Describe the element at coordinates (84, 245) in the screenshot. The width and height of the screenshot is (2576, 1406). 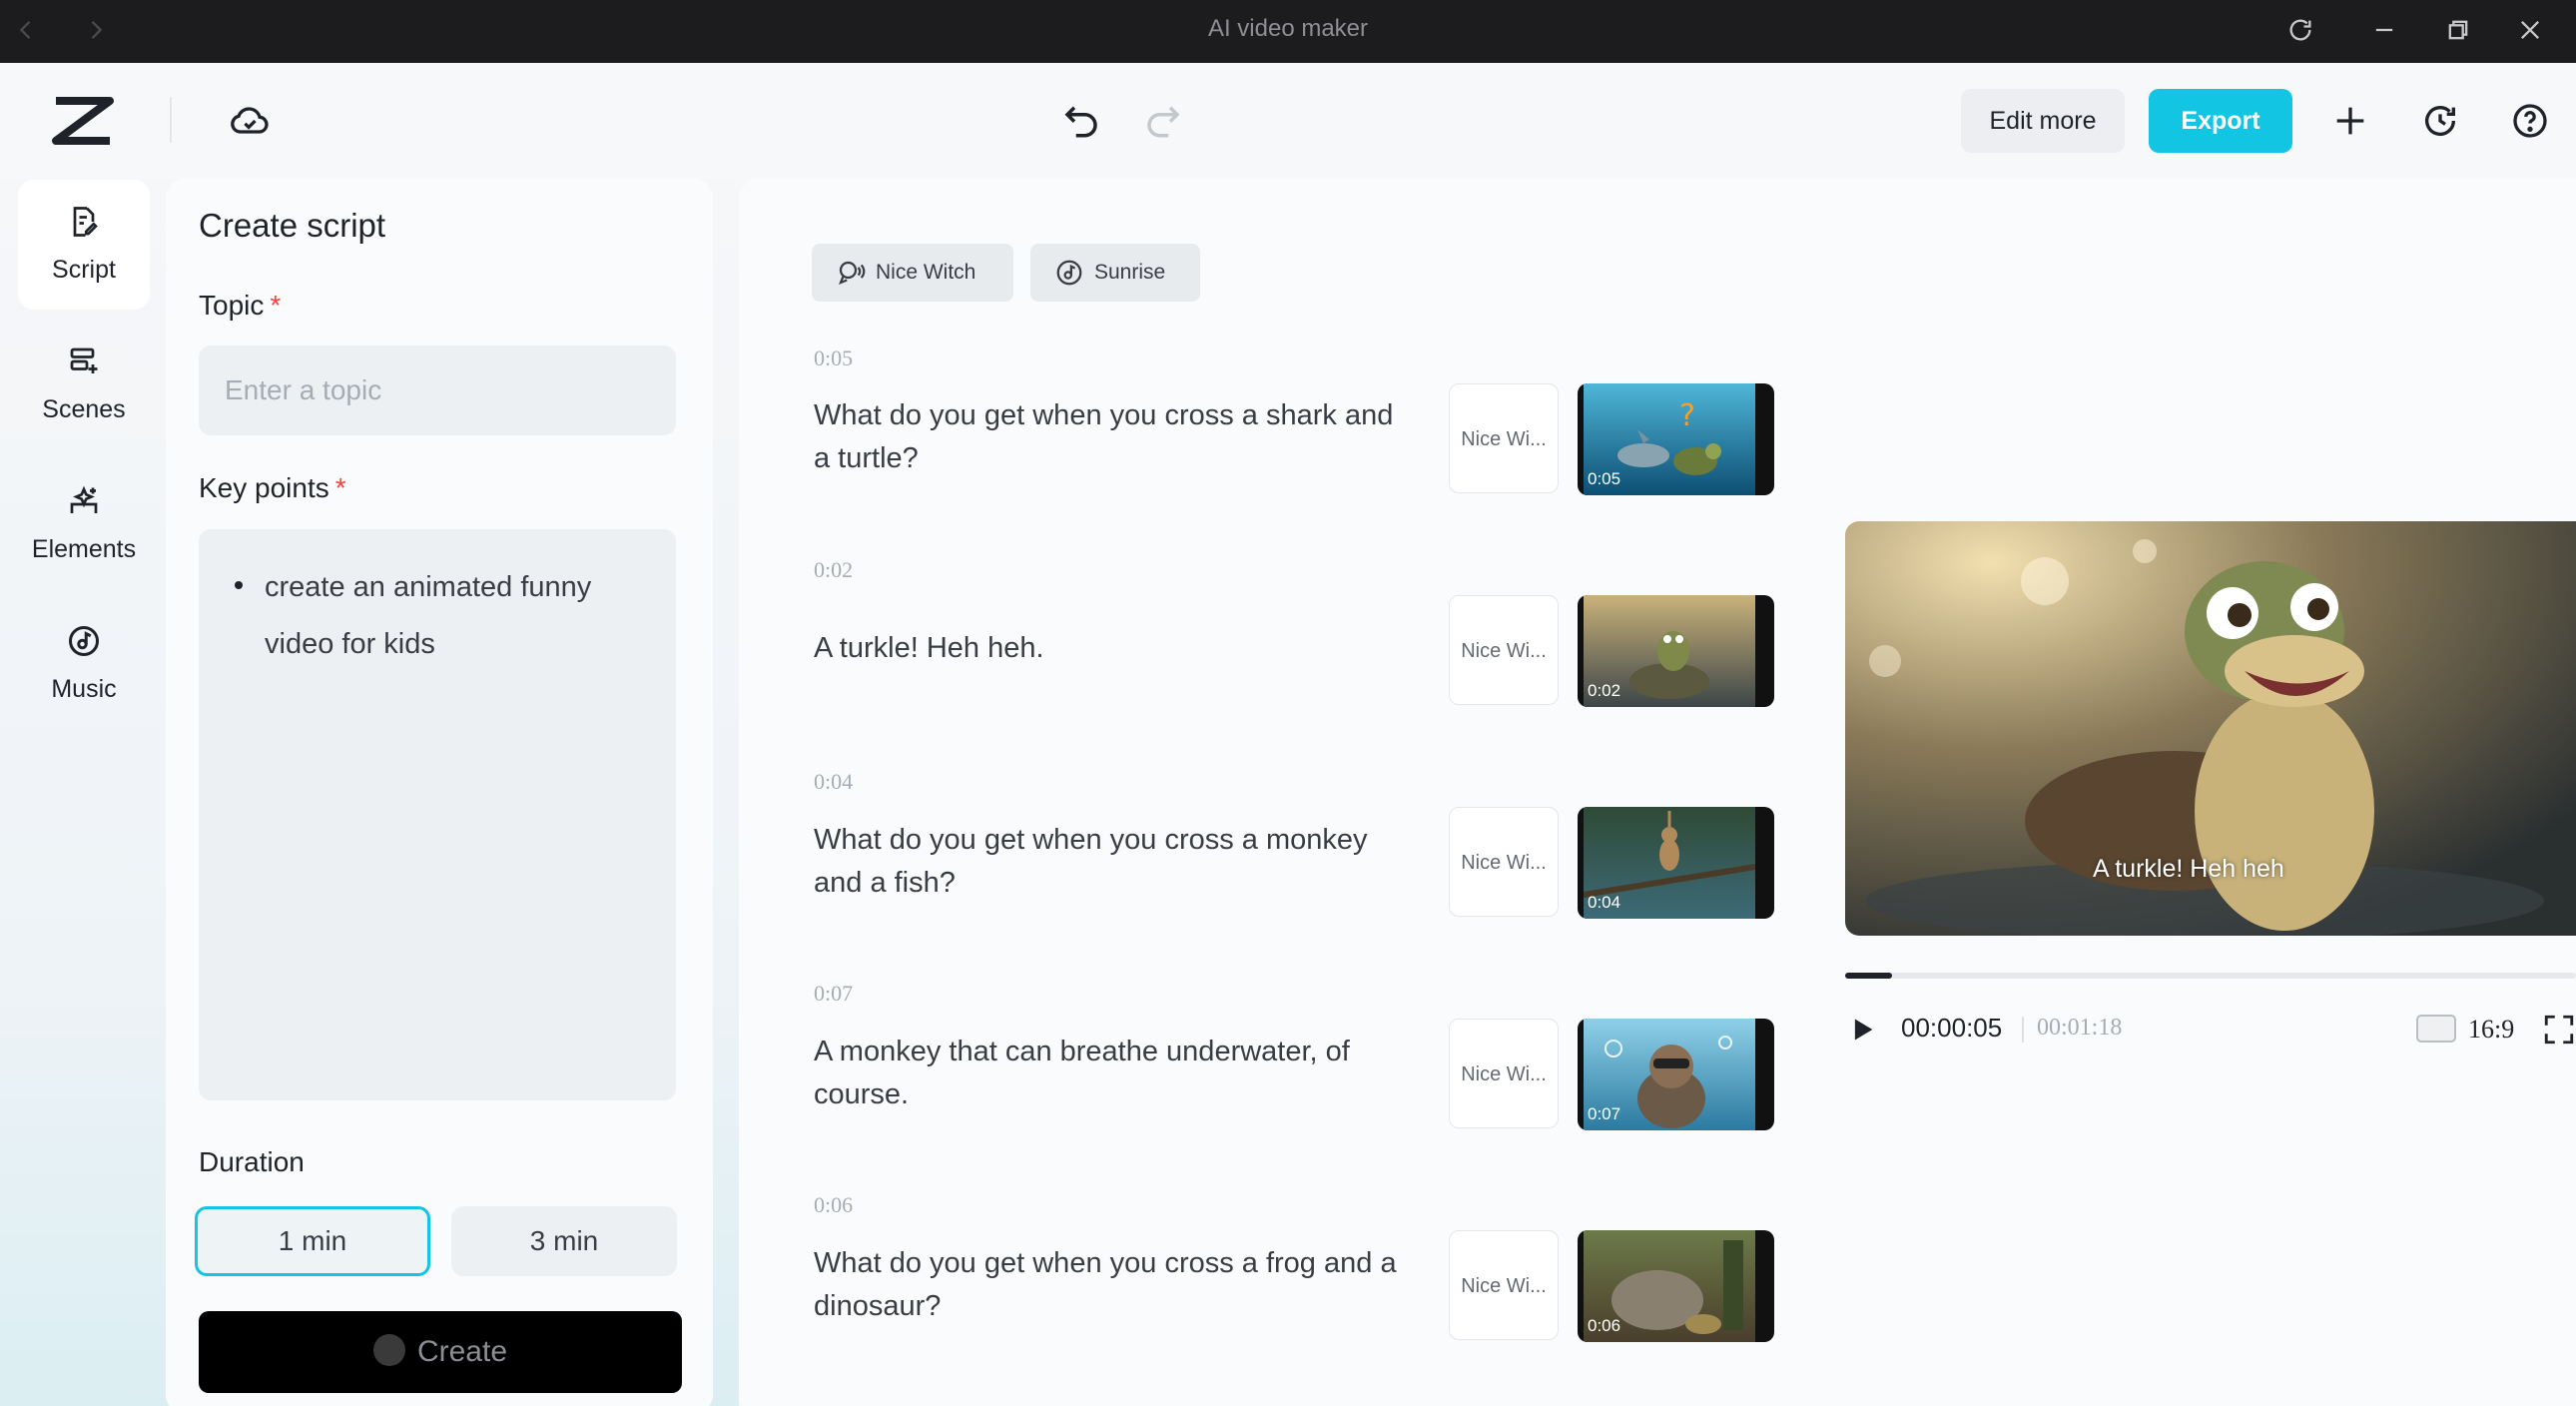
I see `nav-script: Script` at that location.